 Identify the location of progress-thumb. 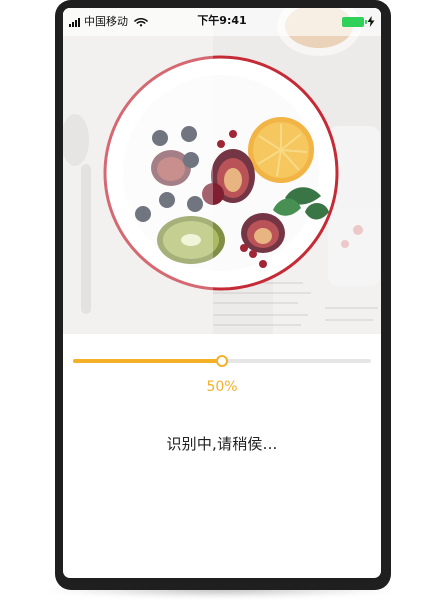
(222, 361).